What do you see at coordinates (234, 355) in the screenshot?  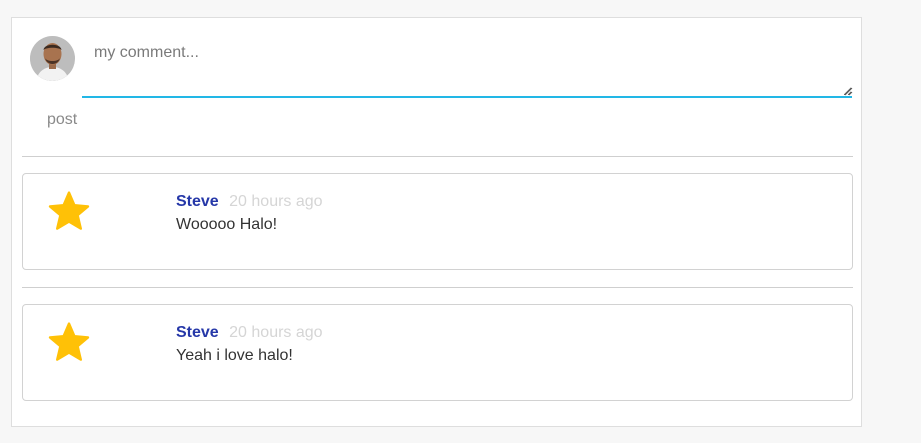 I see `comment-text: Yeah i love halo!` at bounding box center [234, 355].